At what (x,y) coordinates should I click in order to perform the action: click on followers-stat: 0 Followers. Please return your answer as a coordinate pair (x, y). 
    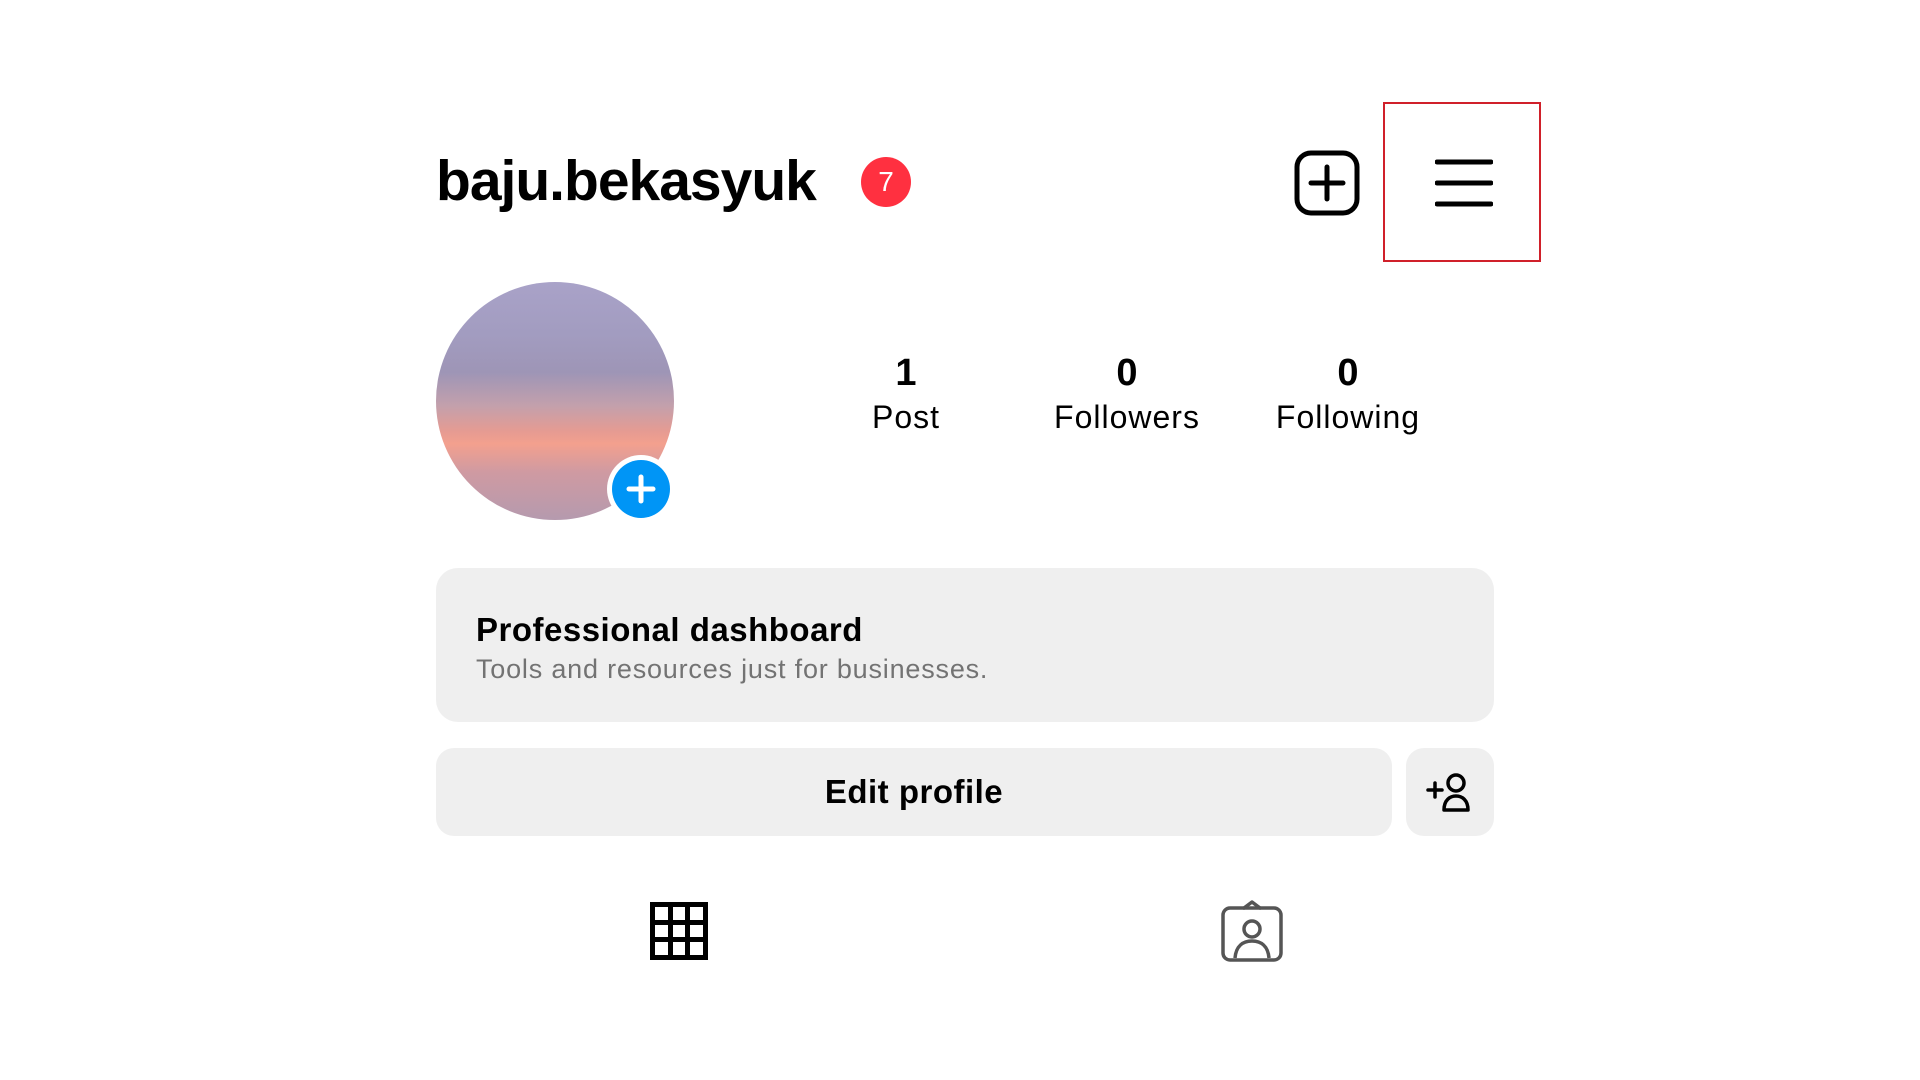
    Looking at the image, I should click on (1127, 394).